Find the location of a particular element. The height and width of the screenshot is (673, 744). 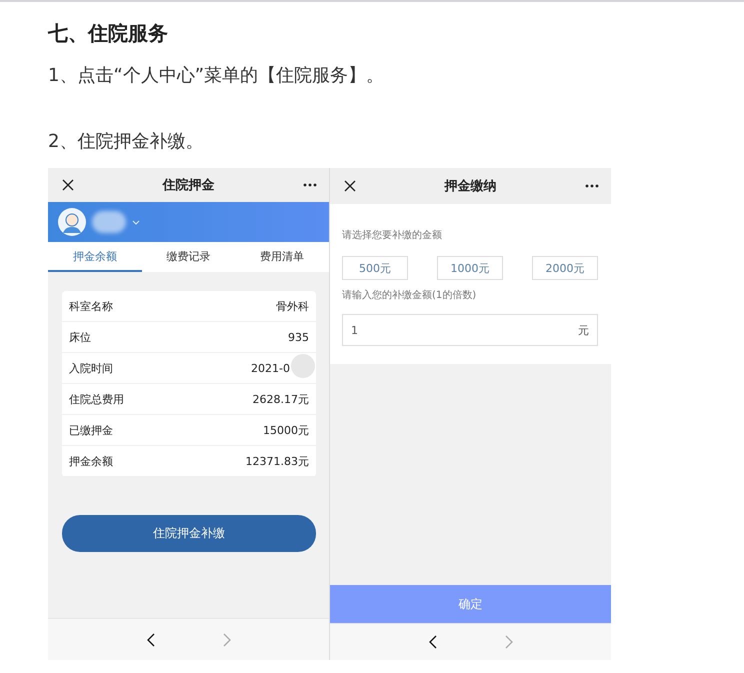

top-up-button: 住院押金补缴 is located at coordinates (189, 533).